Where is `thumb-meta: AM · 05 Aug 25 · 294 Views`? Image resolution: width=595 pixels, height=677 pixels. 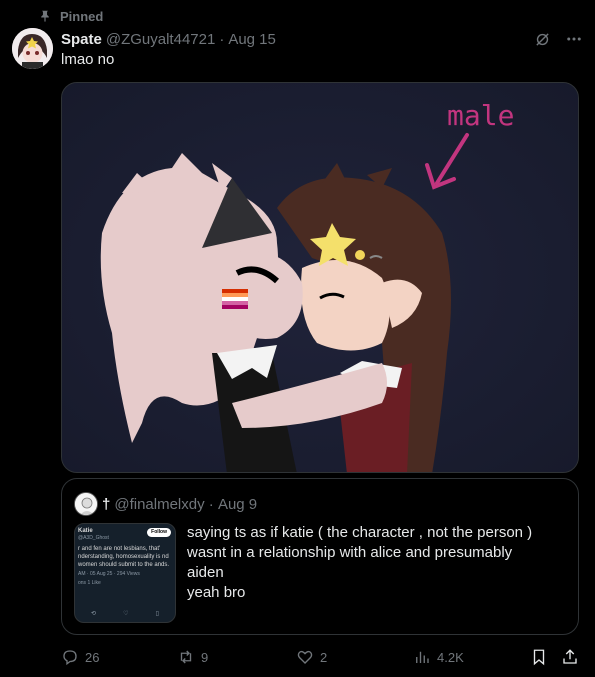
thumb-meta: AM · 05 Aug 25 · 294 Views is located at coordinates (109, 574).